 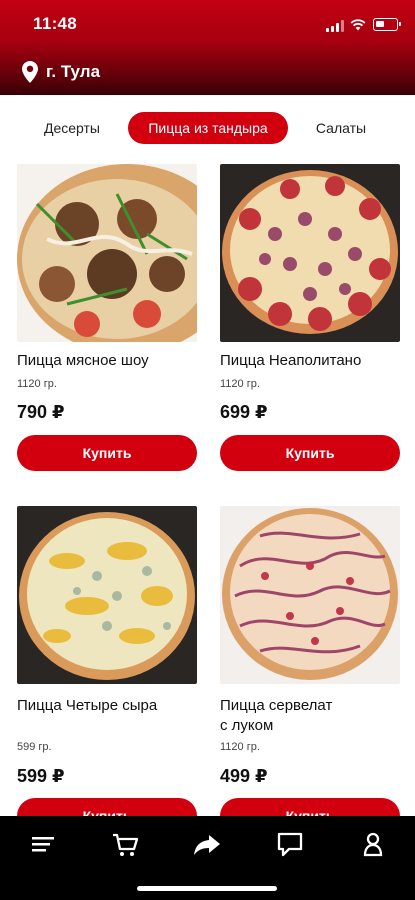 I want to click on menu-icon, so click(x=43, y=844).